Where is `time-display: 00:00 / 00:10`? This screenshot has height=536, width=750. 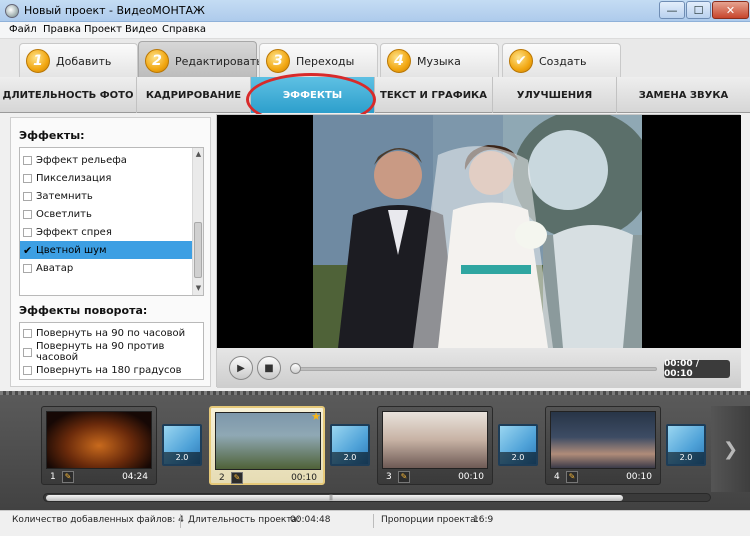
time-display: 00:00 / 00:10 is located at coordinates (697, 369).